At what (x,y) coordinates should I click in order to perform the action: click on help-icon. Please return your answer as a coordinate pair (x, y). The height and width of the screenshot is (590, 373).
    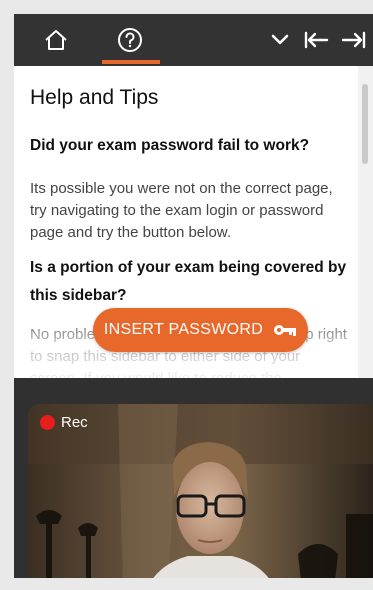
    Looking at the image, I should click on (130, 40).